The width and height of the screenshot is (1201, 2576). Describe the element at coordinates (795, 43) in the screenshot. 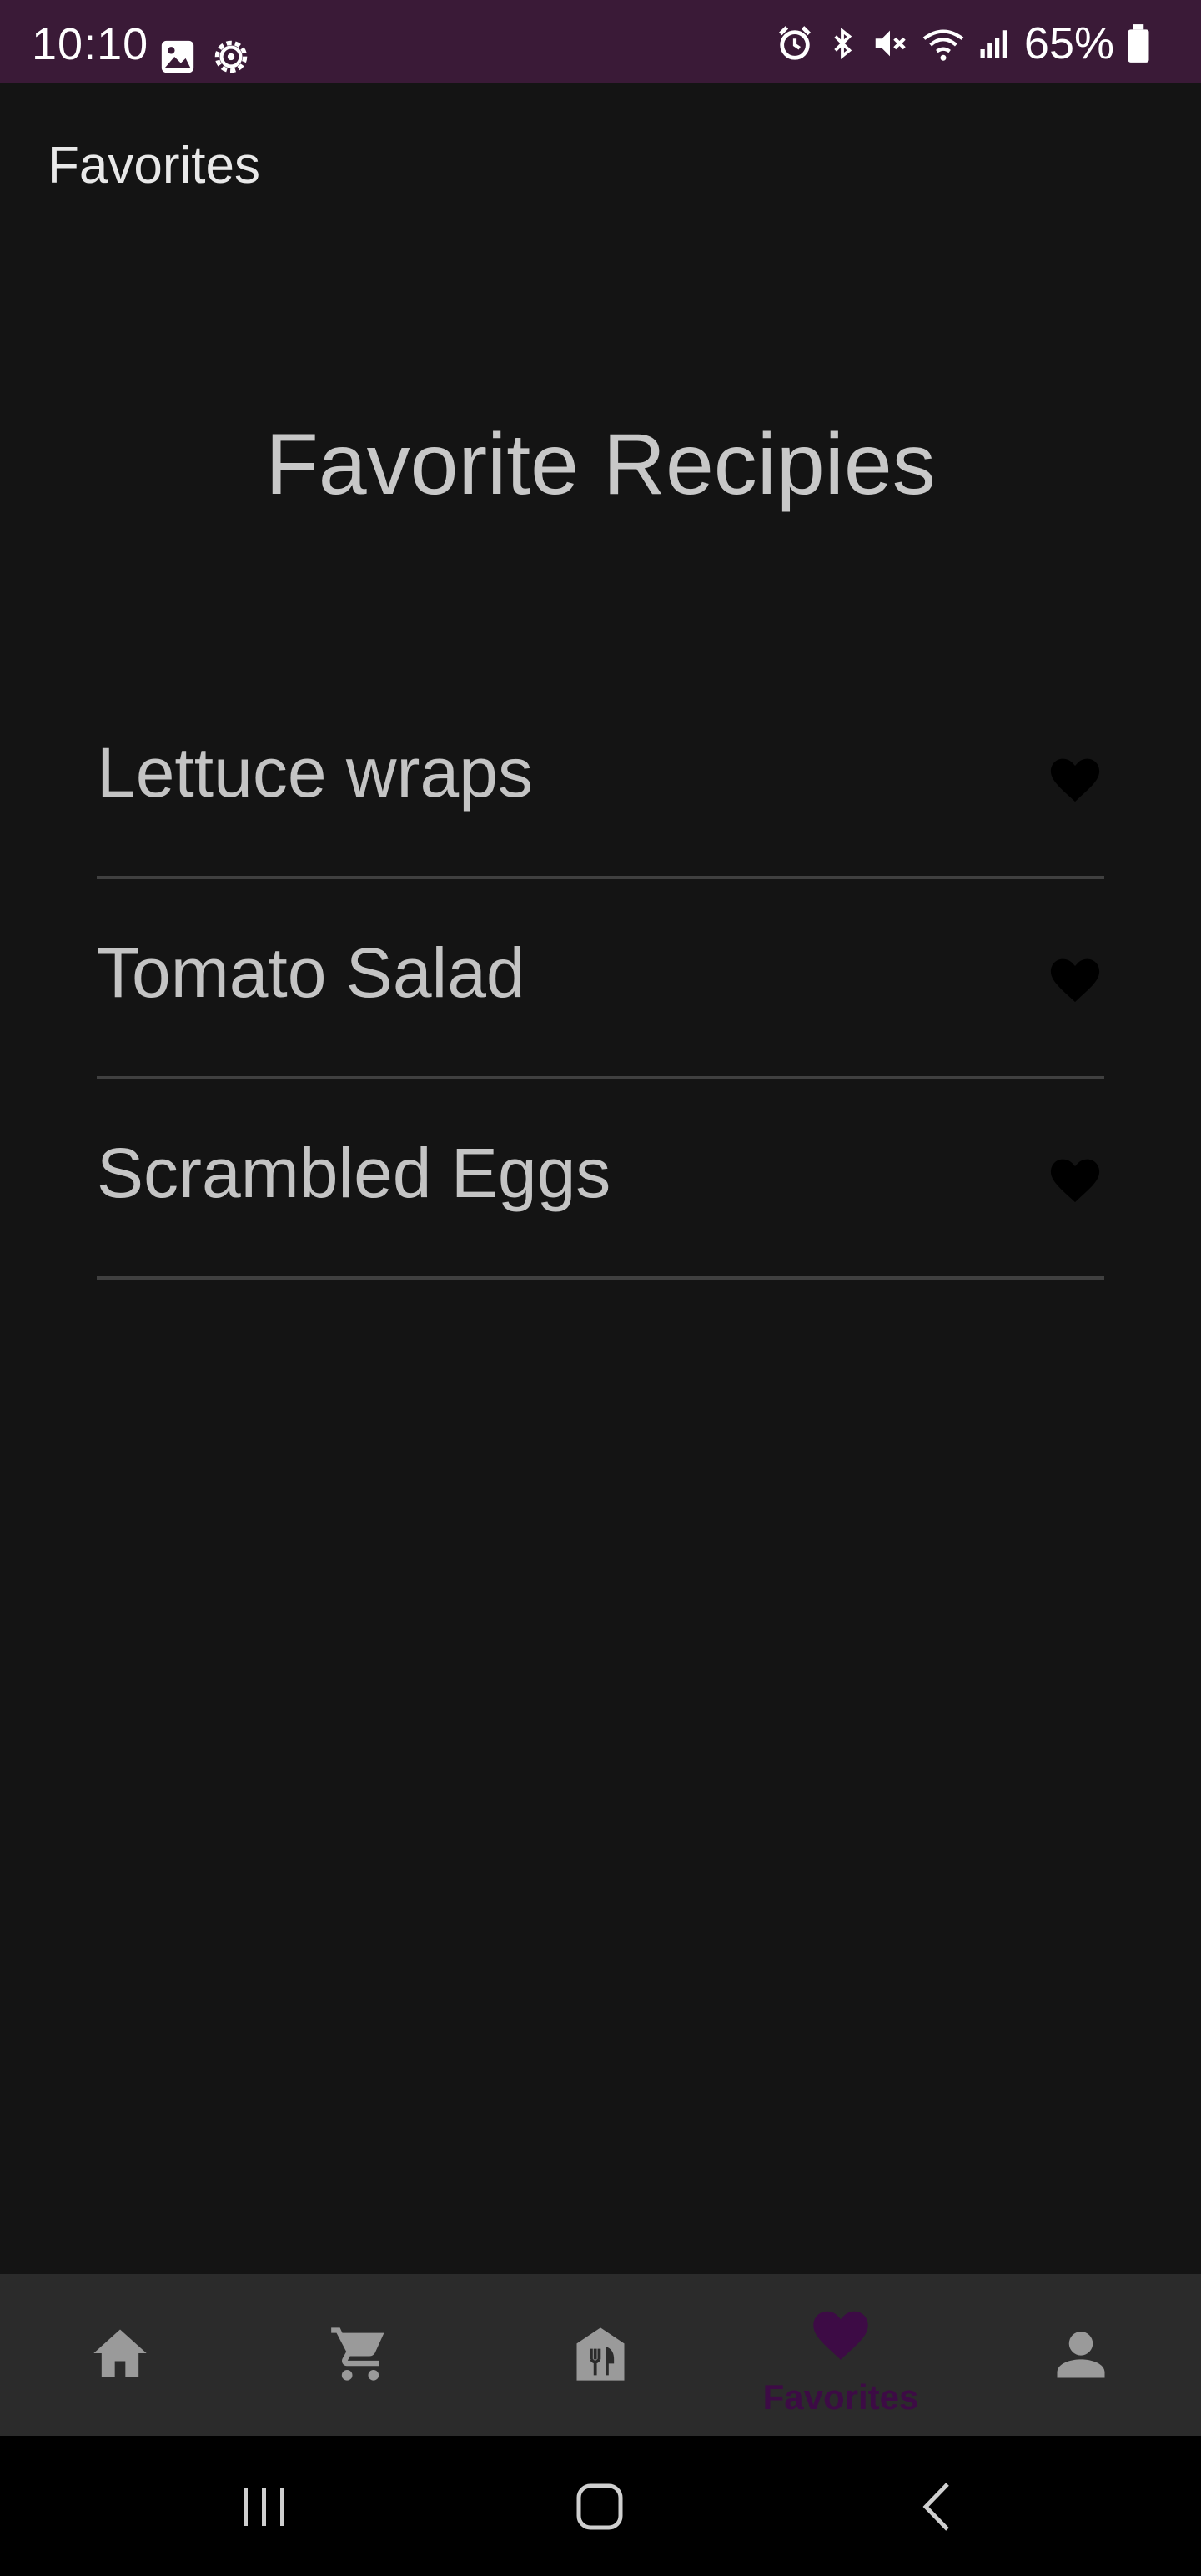

I see `alarm-icon` at that location.